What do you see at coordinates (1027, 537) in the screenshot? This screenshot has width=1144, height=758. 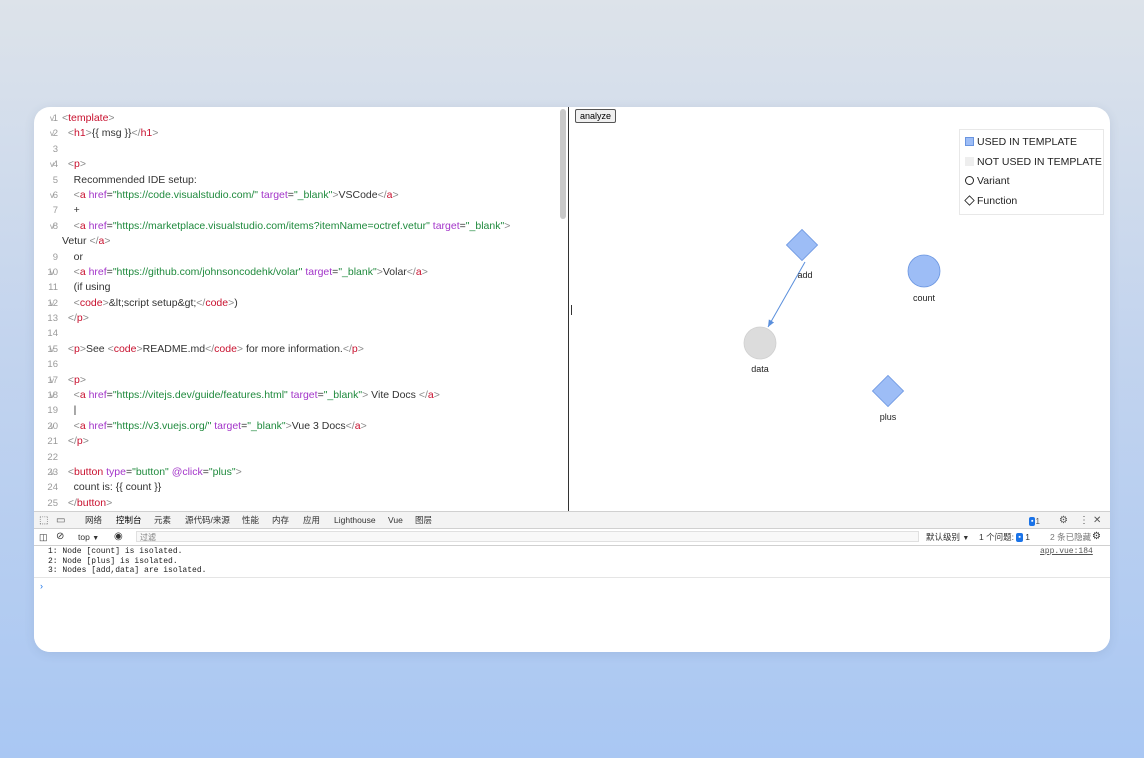 I see `issues-count: 1` at bounding box center [1027, 537].